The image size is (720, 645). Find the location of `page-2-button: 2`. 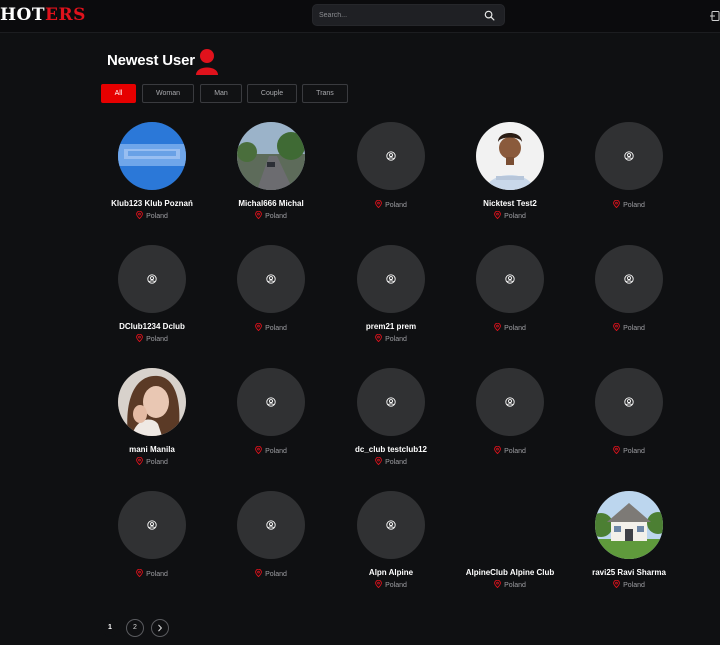

page-2-button: 2 is located at coordinates (135, 628).